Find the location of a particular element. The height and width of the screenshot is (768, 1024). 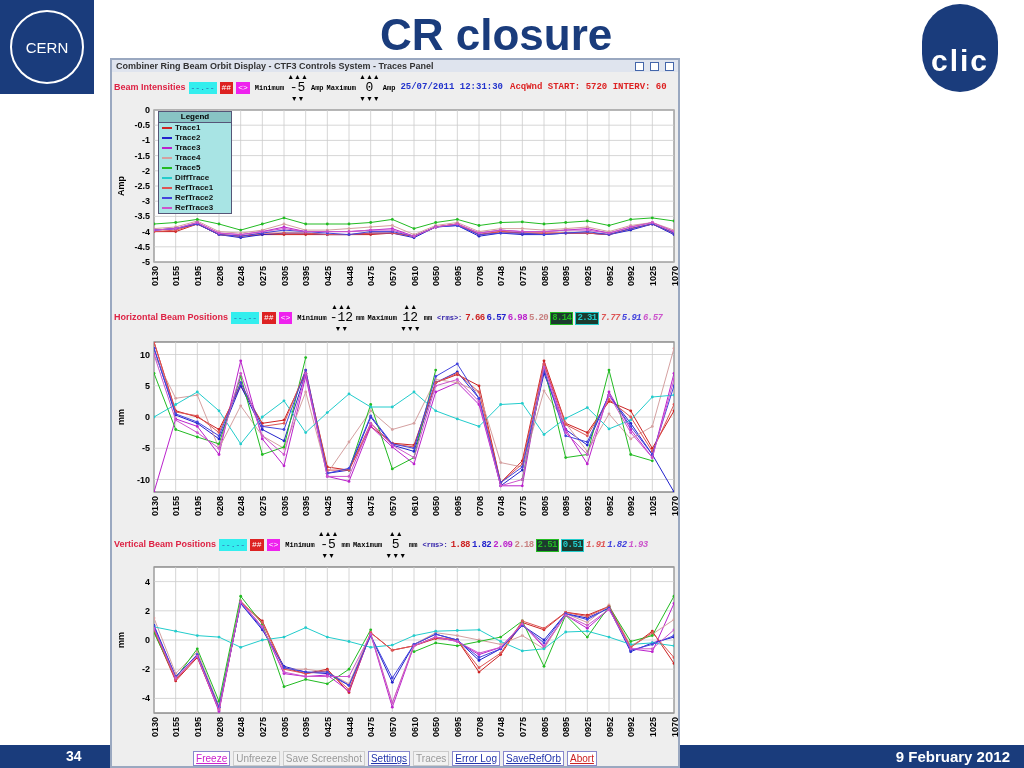

panel-title: Beam Intensities is located at coordinates (150, 88).